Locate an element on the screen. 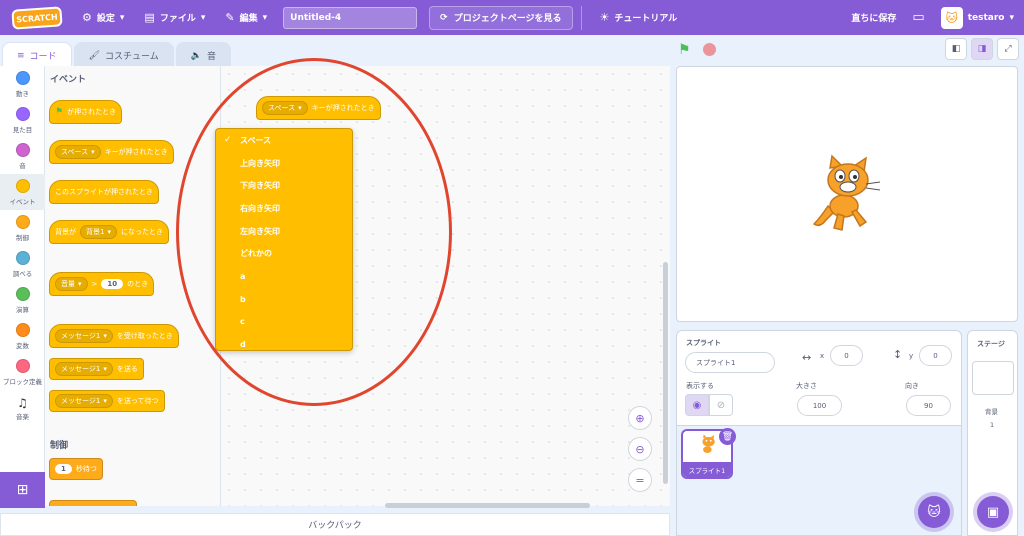 This screenshot has height=536, width=1024. category-motion: 動き is located at coordinates (22, 84).